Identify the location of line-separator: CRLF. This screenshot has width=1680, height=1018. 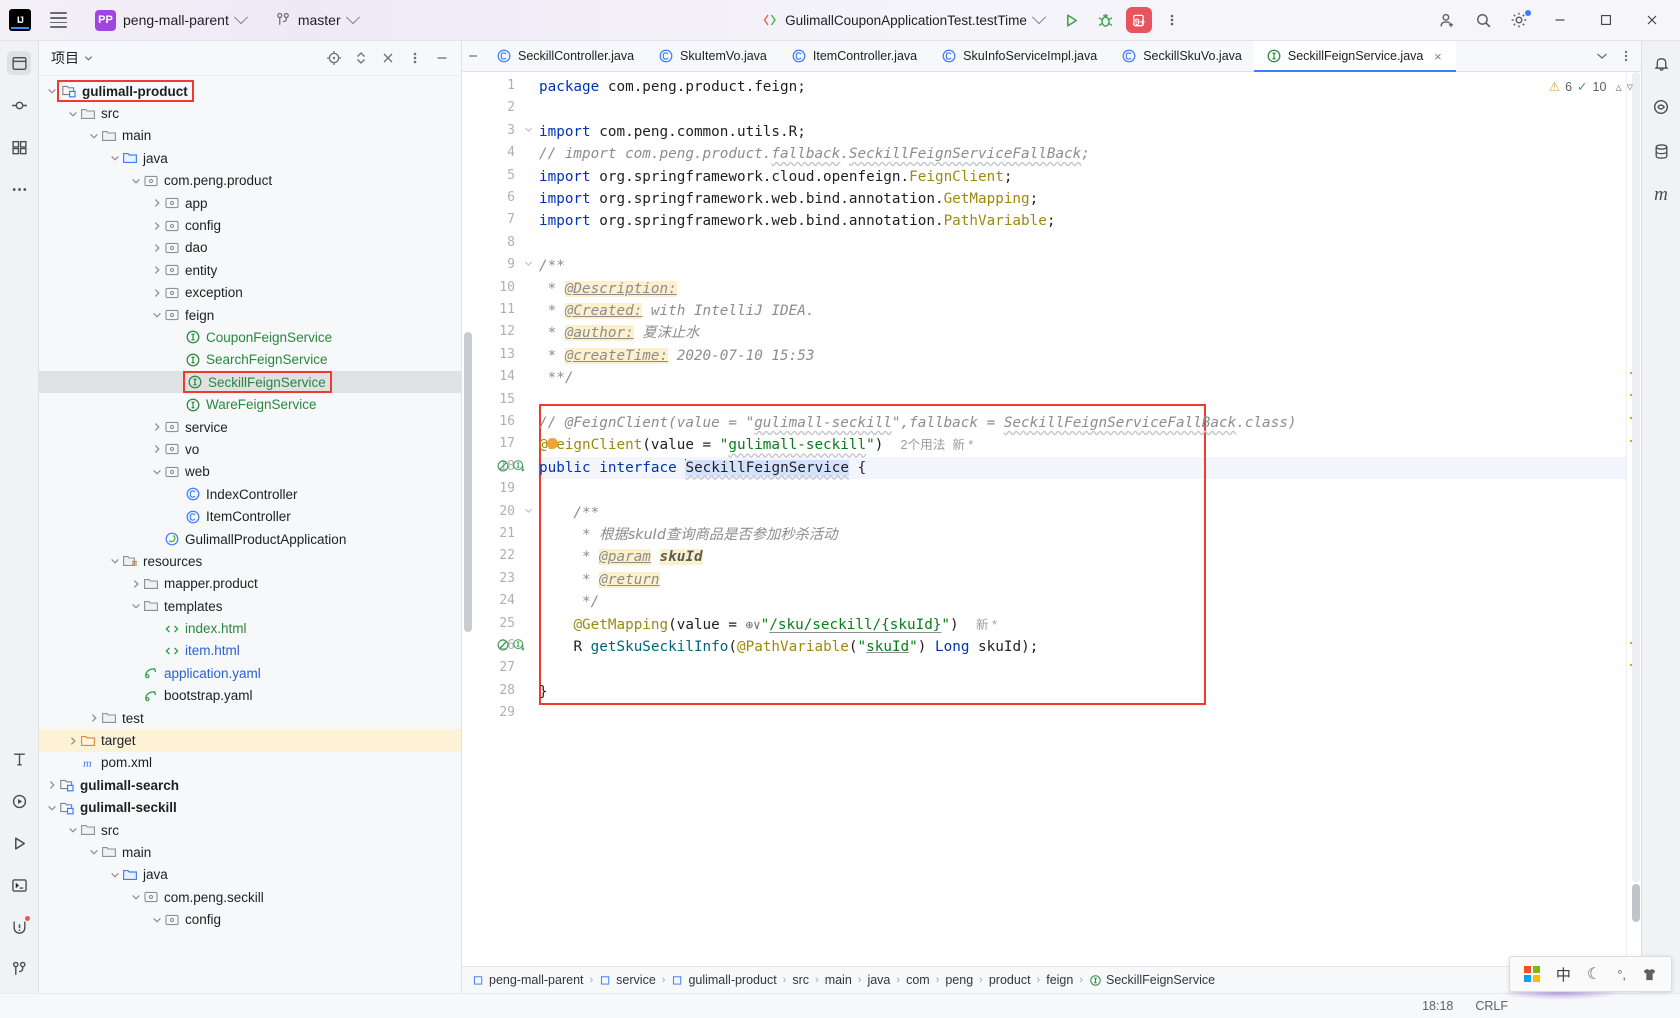
(1491, 1006).